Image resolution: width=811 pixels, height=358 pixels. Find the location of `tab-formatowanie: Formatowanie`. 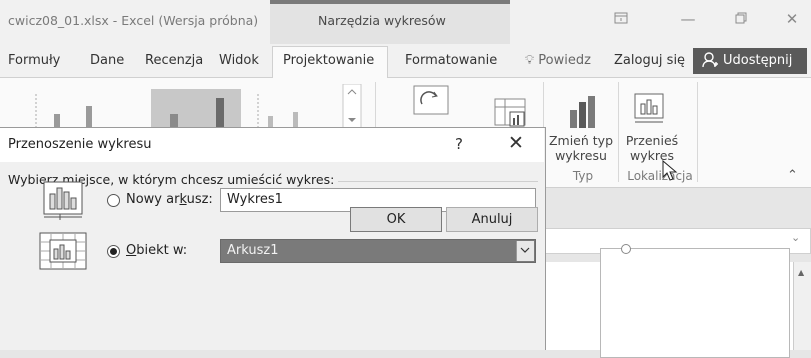

tab-formatowanie: Formatowanie is located at coordinates (451, 60).